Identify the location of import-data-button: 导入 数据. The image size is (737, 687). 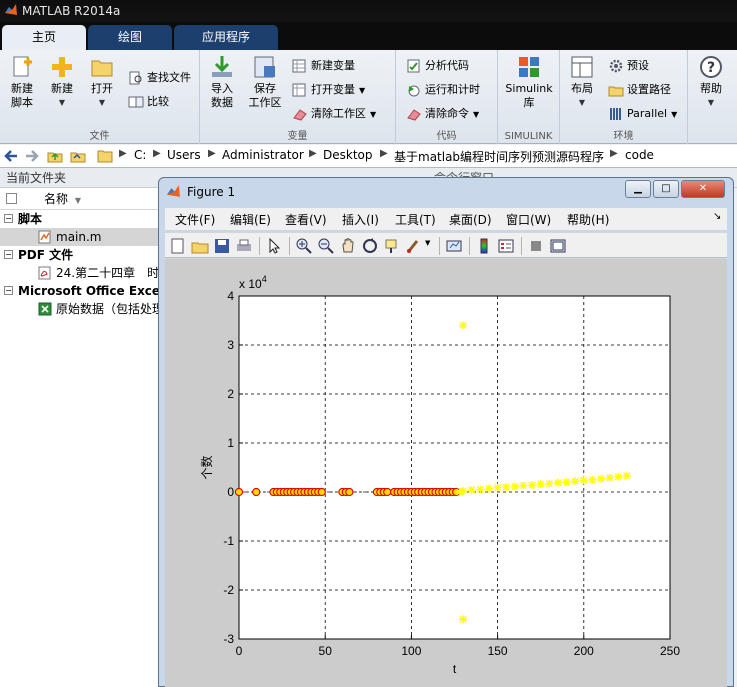
(222, 82).